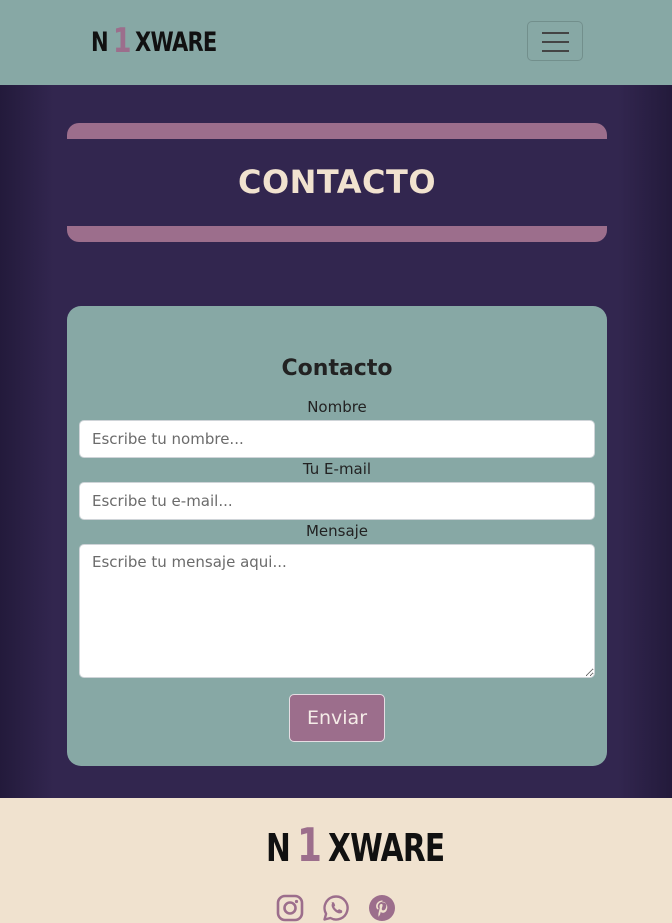 The width and height of the screenshot is (672, 923). Describe the element at coordinates (337, 234) in the screenshot. I see `title-band-bottom` at that location.